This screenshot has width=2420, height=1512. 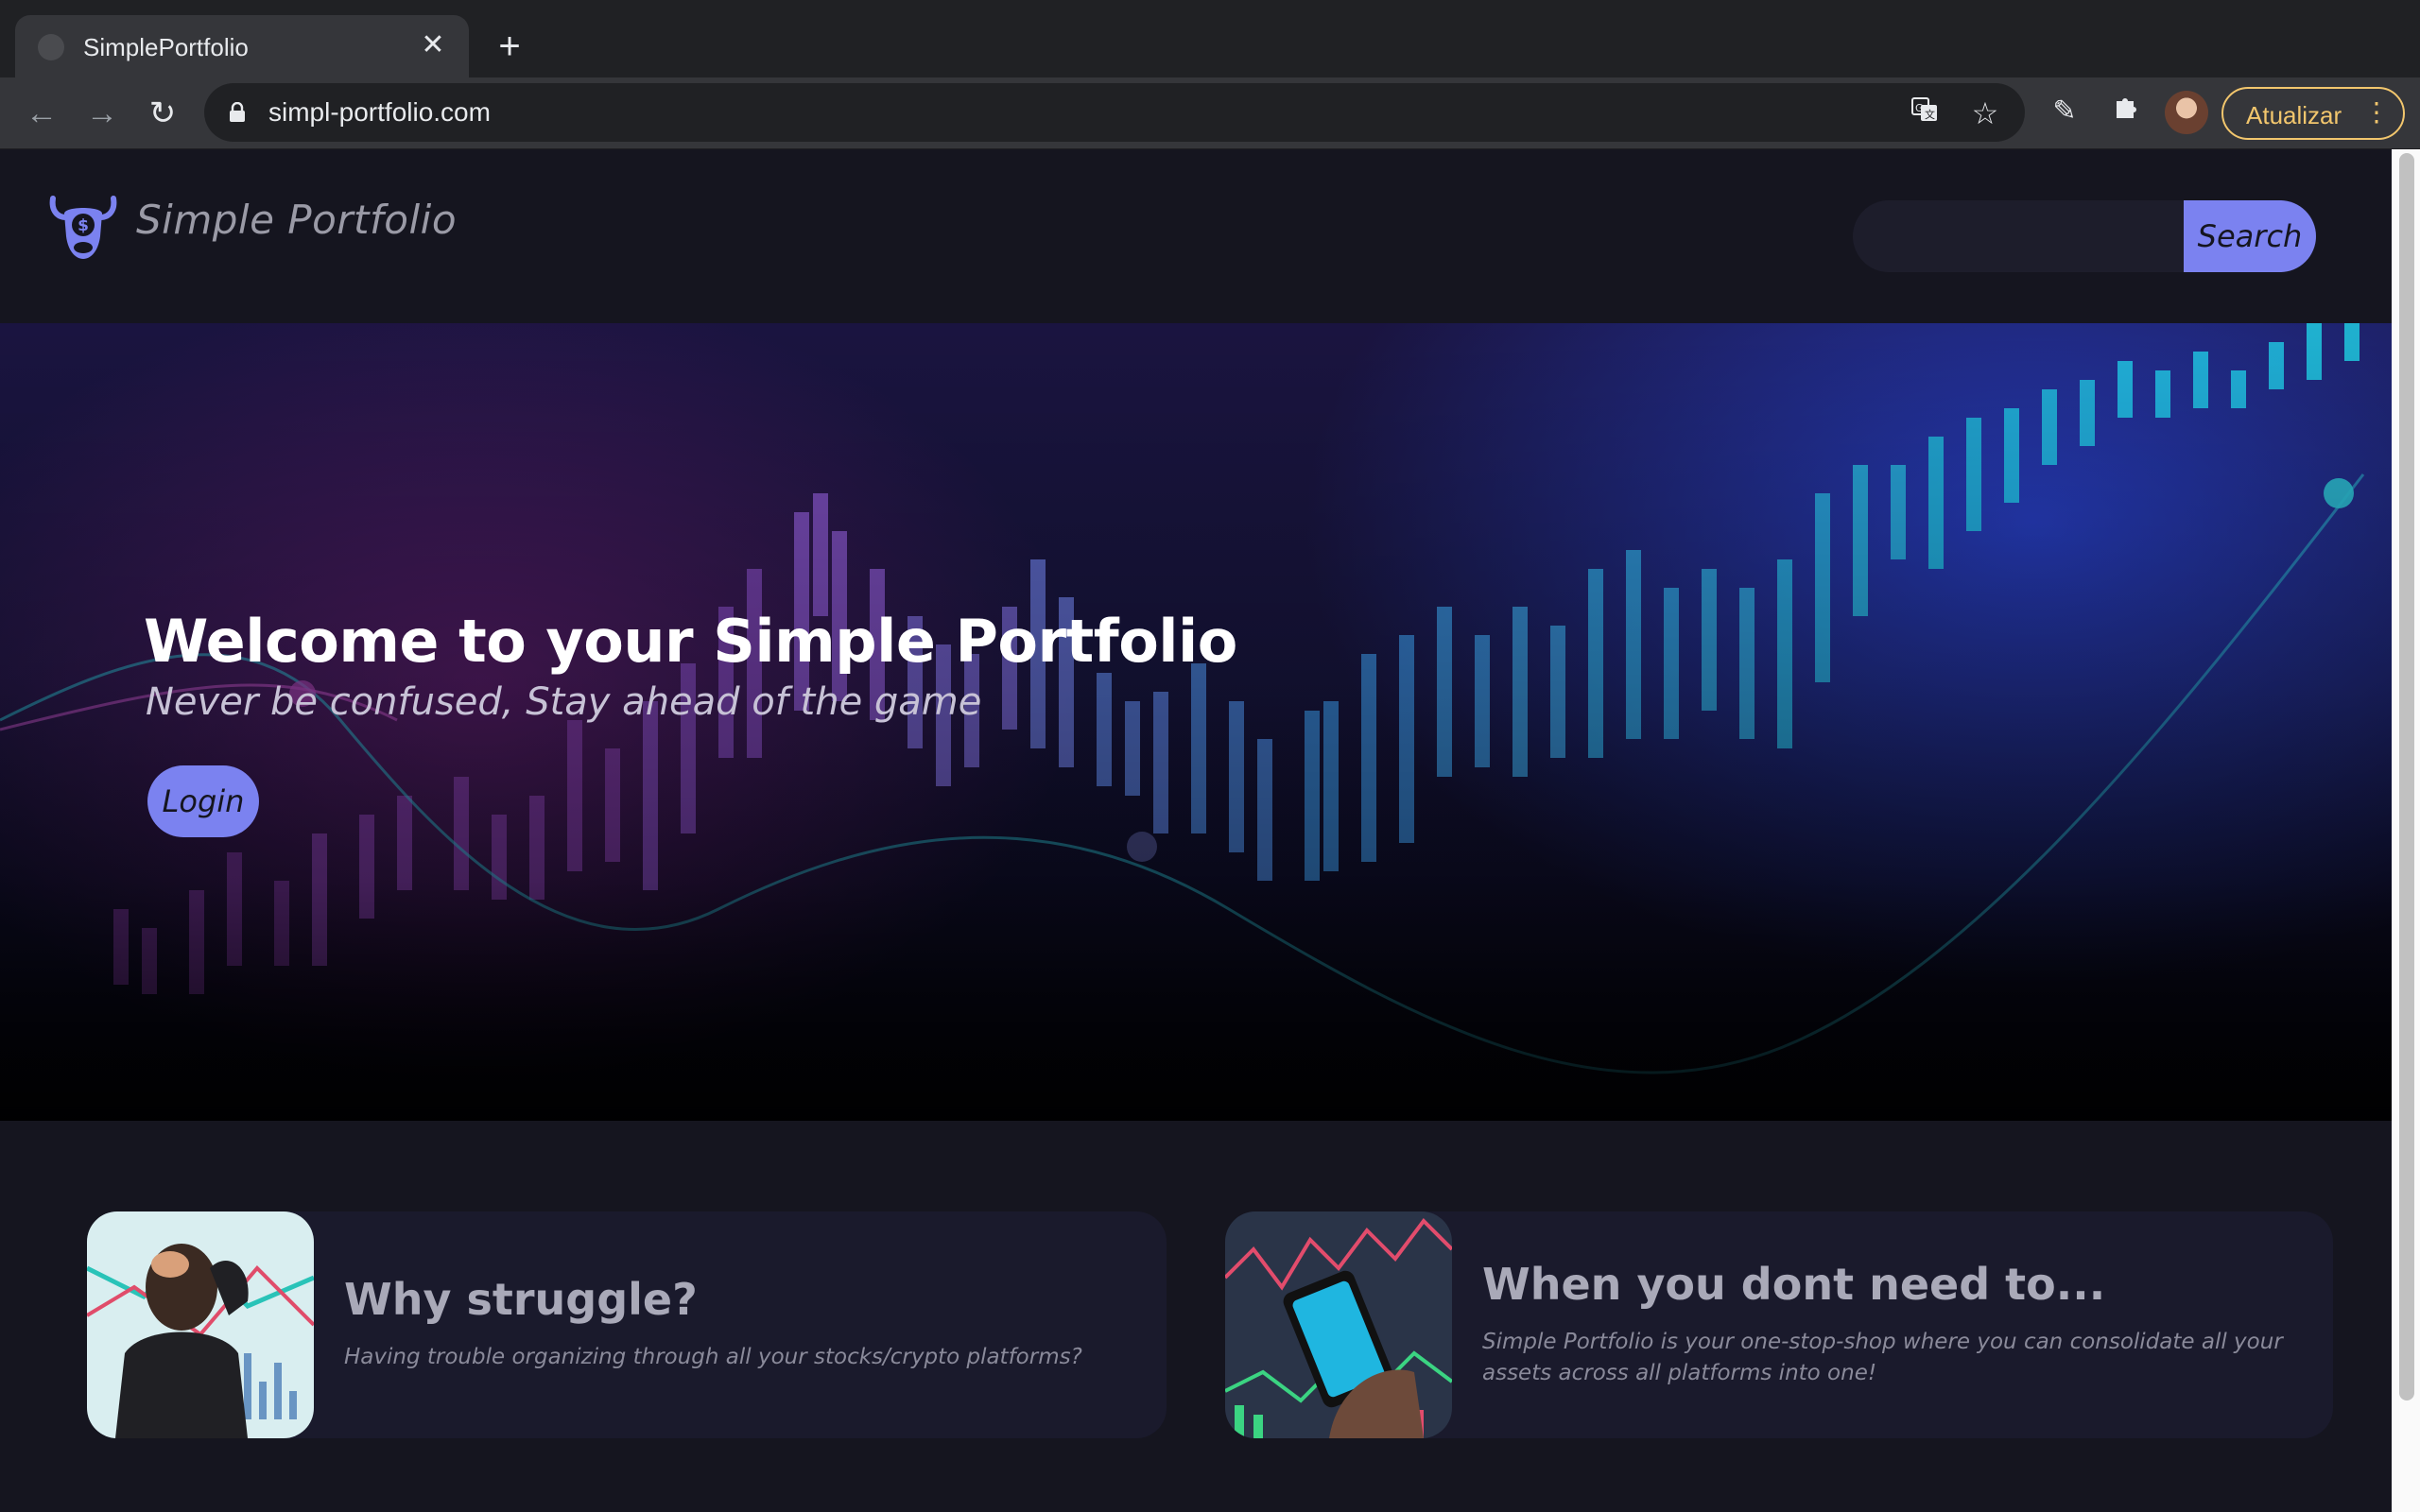 I want to click on browser-tabstrip: SimplePortfolio ✕ +, so click(x=1210, y=38).